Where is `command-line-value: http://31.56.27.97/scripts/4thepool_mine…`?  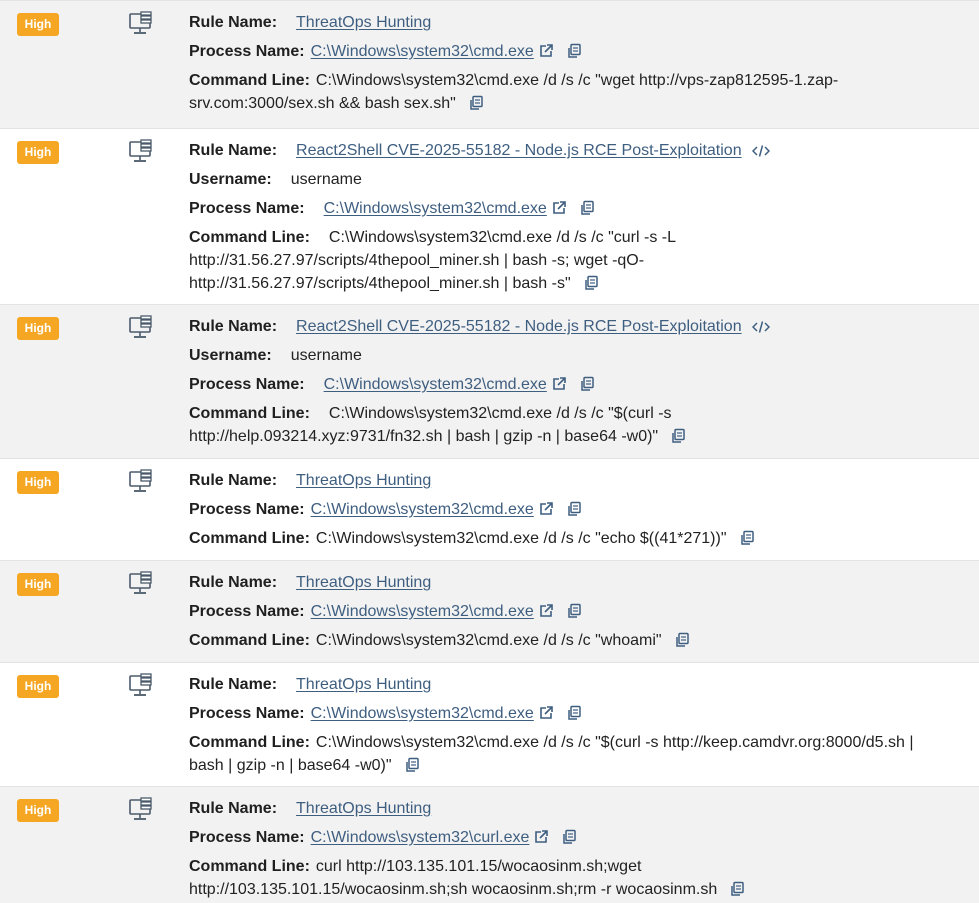
command-line-value: http://31.56.27.97/scripts/4thepool_mine… is located at coordinates (380, 283).